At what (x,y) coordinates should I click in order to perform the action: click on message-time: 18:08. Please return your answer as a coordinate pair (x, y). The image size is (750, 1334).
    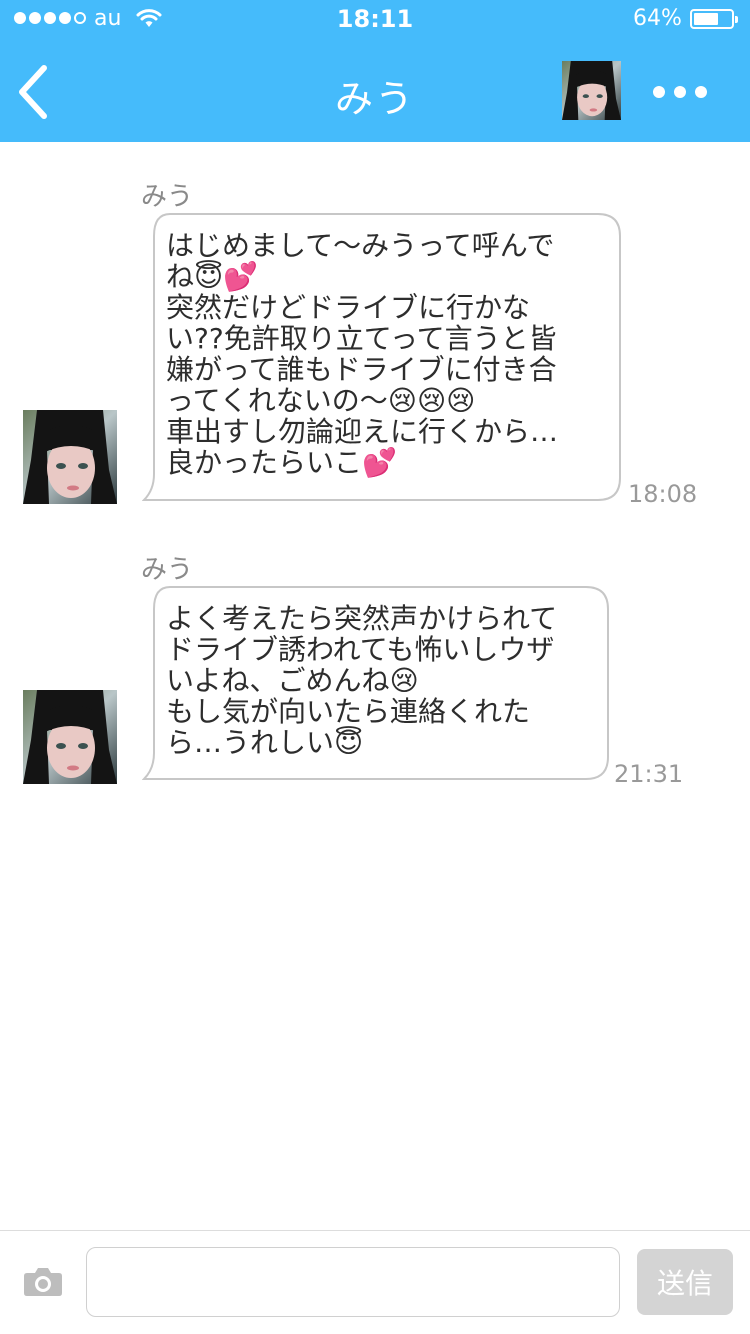
    Looking at the image, I should click on (663, 494).